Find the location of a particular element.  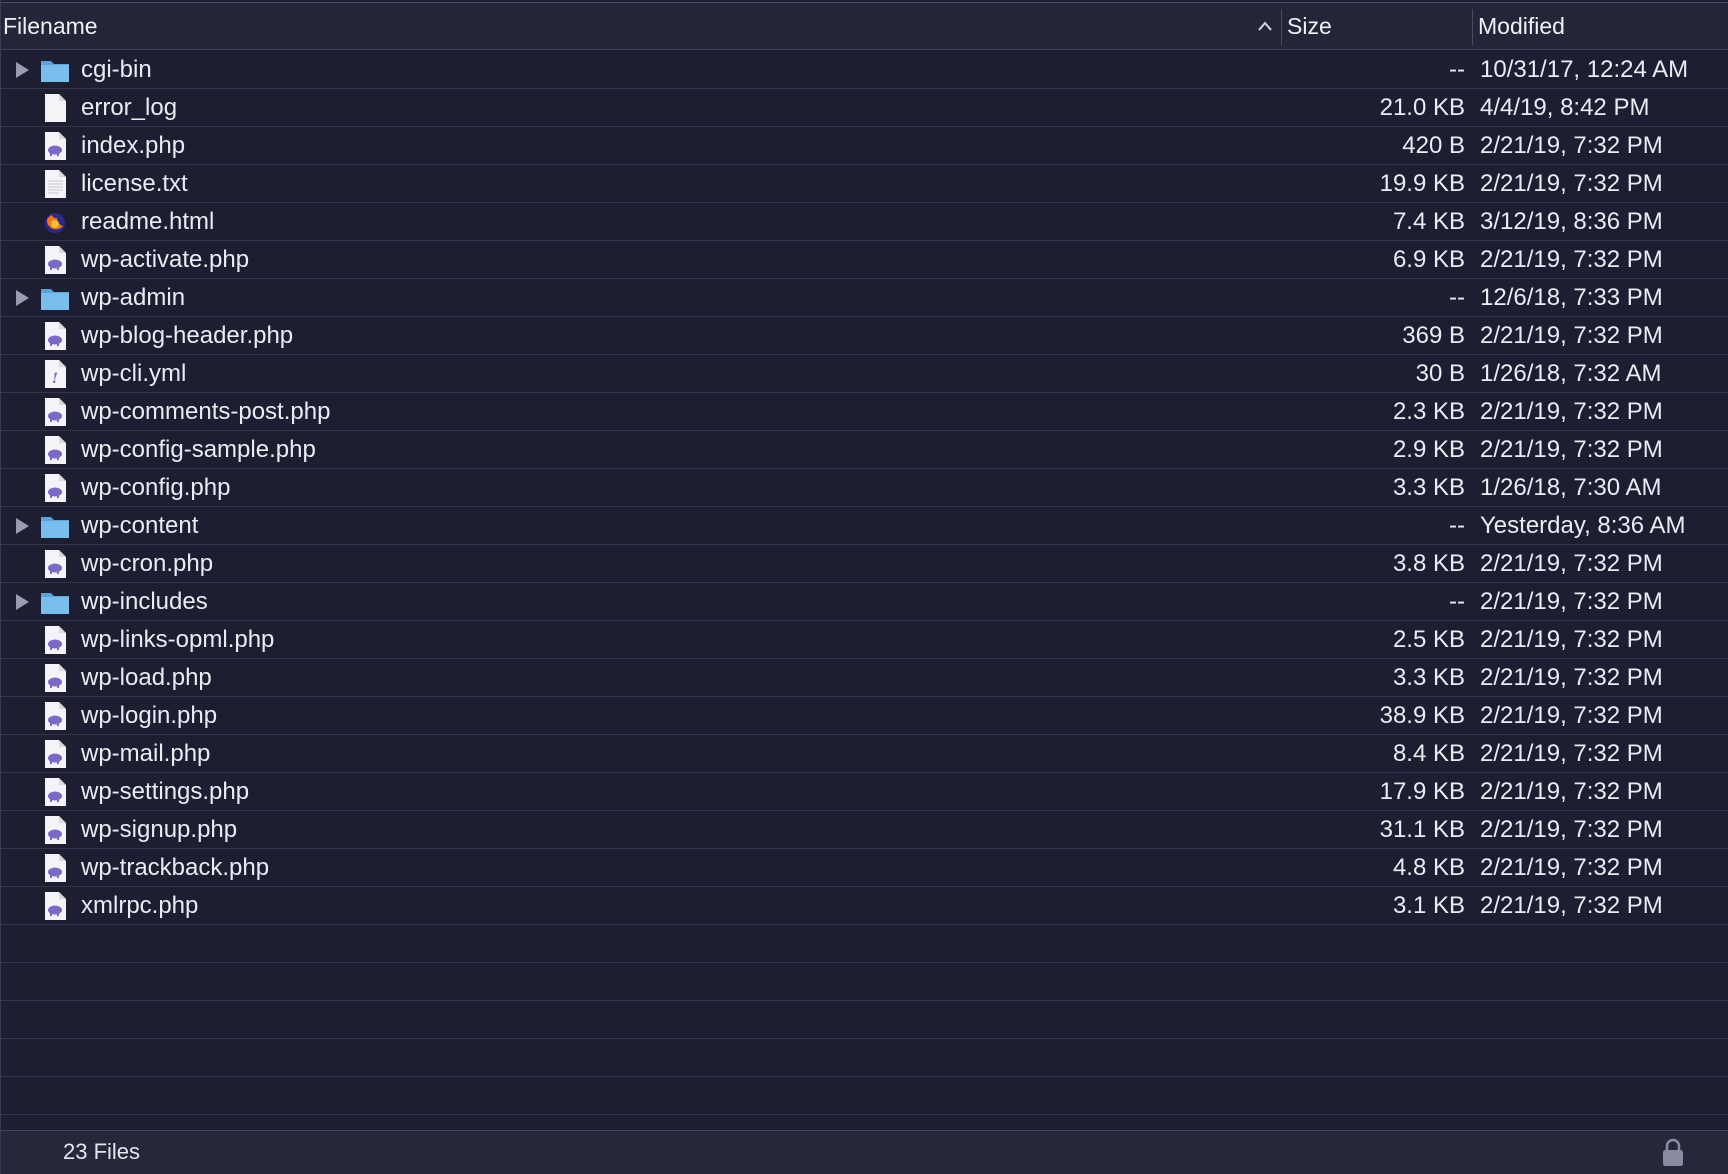

firefox-icon is located at coordinates (55, 222).